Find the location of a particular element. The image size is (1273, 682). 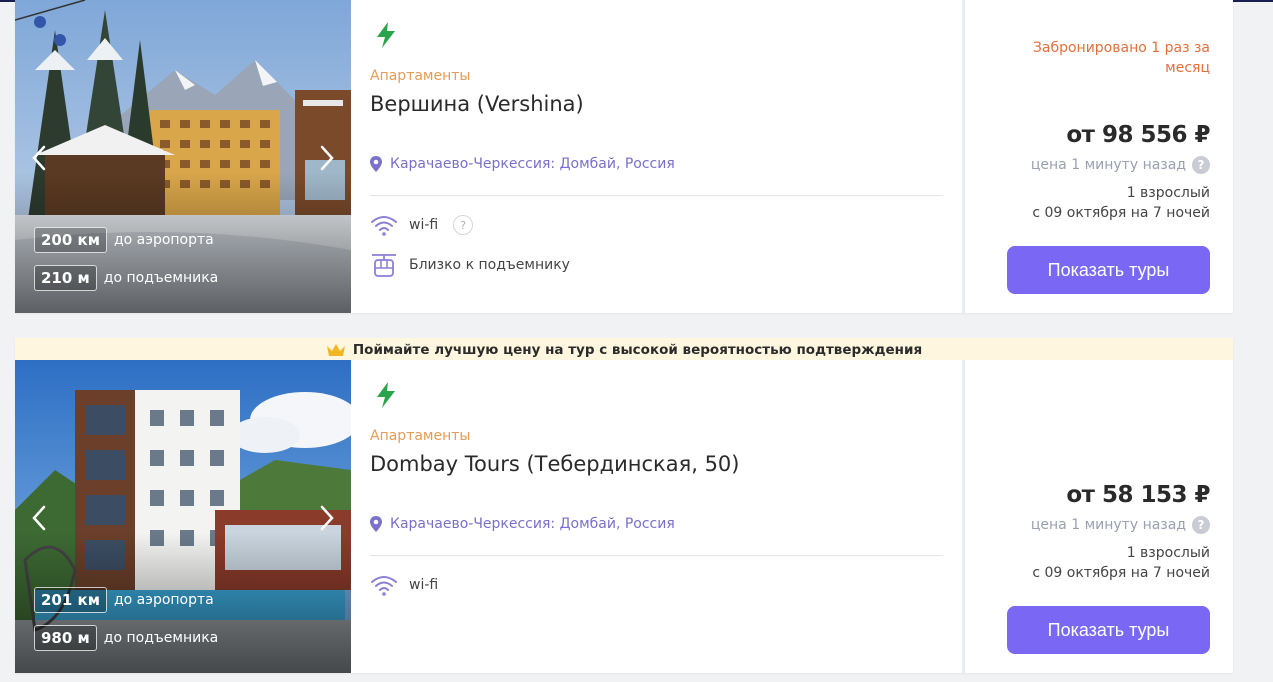

airport-distance: 200 км до аэропорта is located at coordinates (124, 240).